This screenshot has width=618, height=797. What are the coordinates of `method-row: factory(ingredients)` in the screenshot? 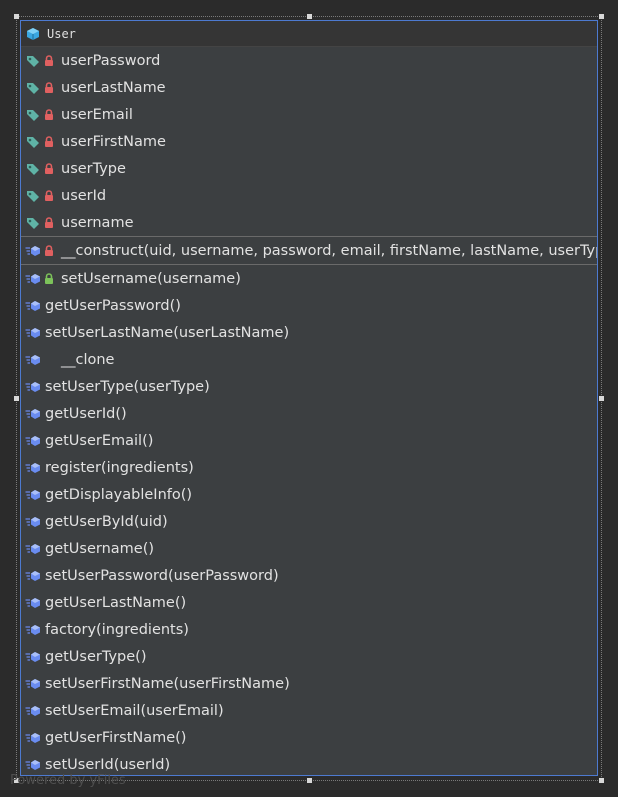 It's located at (309, 629).